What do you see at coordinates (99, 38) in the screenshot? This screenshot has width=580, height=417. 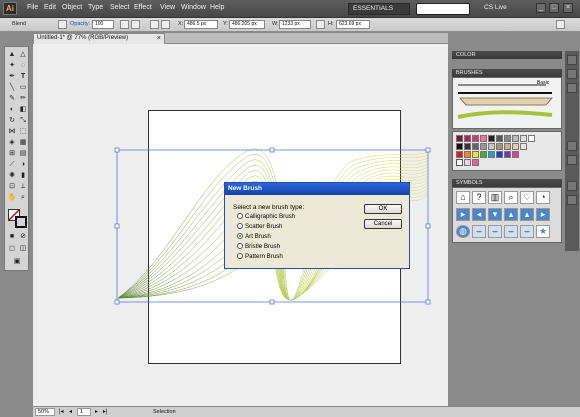 I see `document-tab: Untitled-1* @ 77% (RGB/Preview) ×` at bounding box center [99, 38].